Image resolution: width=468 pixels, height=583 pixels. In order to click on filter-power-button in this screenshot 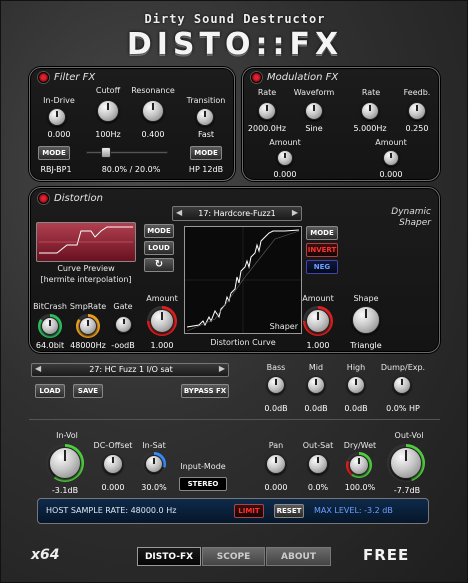, I will do `click(43, 77)`.